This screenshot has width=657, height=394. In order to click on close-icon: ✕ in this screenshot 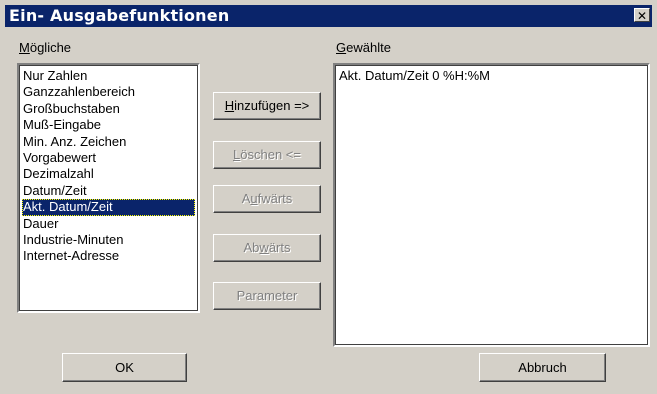, I will do `click(642, 15)`.